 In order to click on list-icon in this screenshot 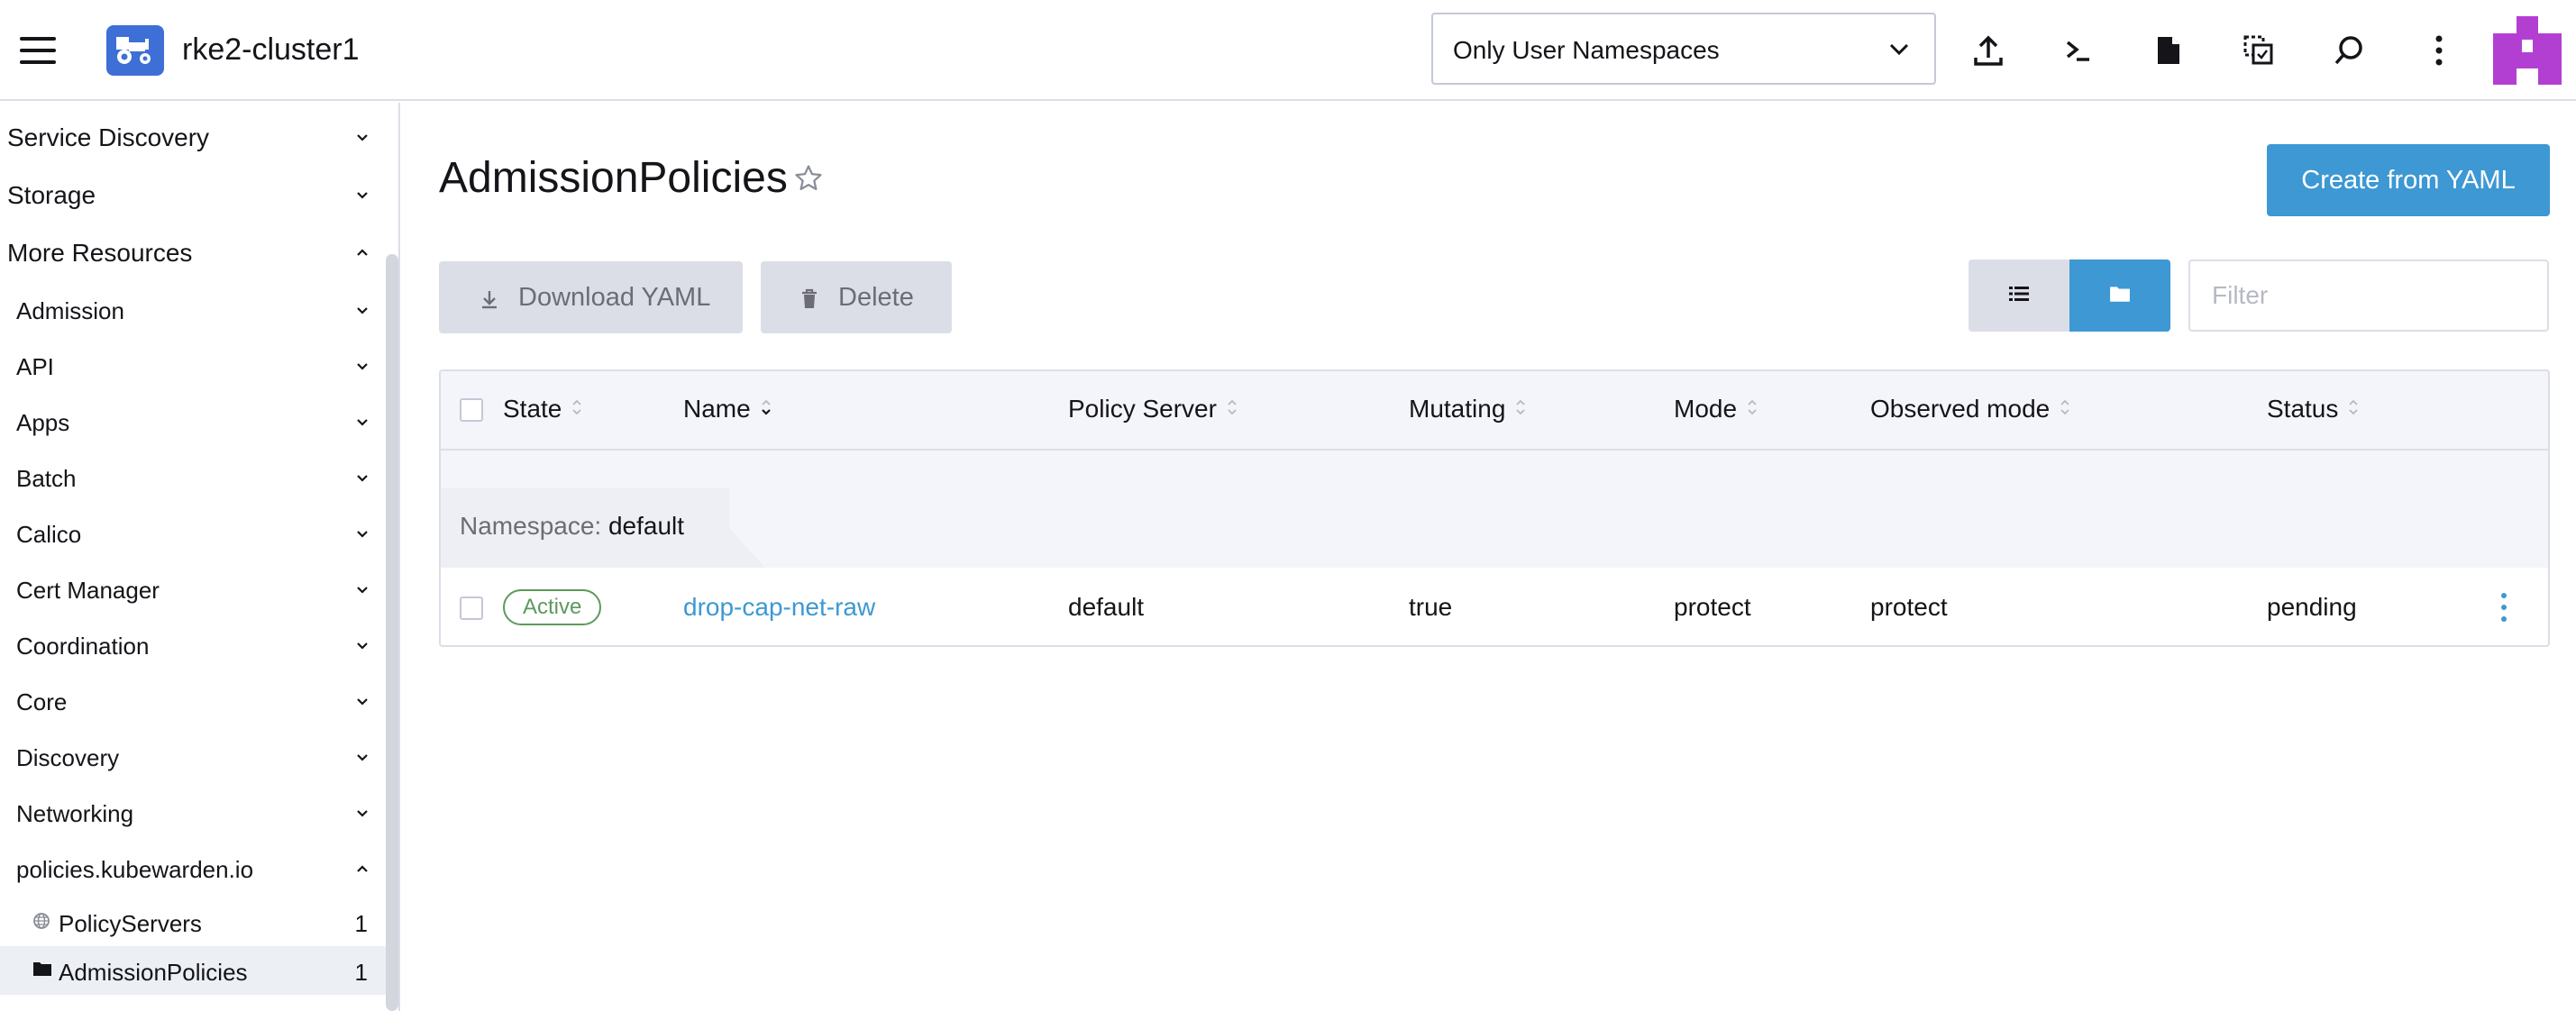, I will do `click(2019, 296)`.